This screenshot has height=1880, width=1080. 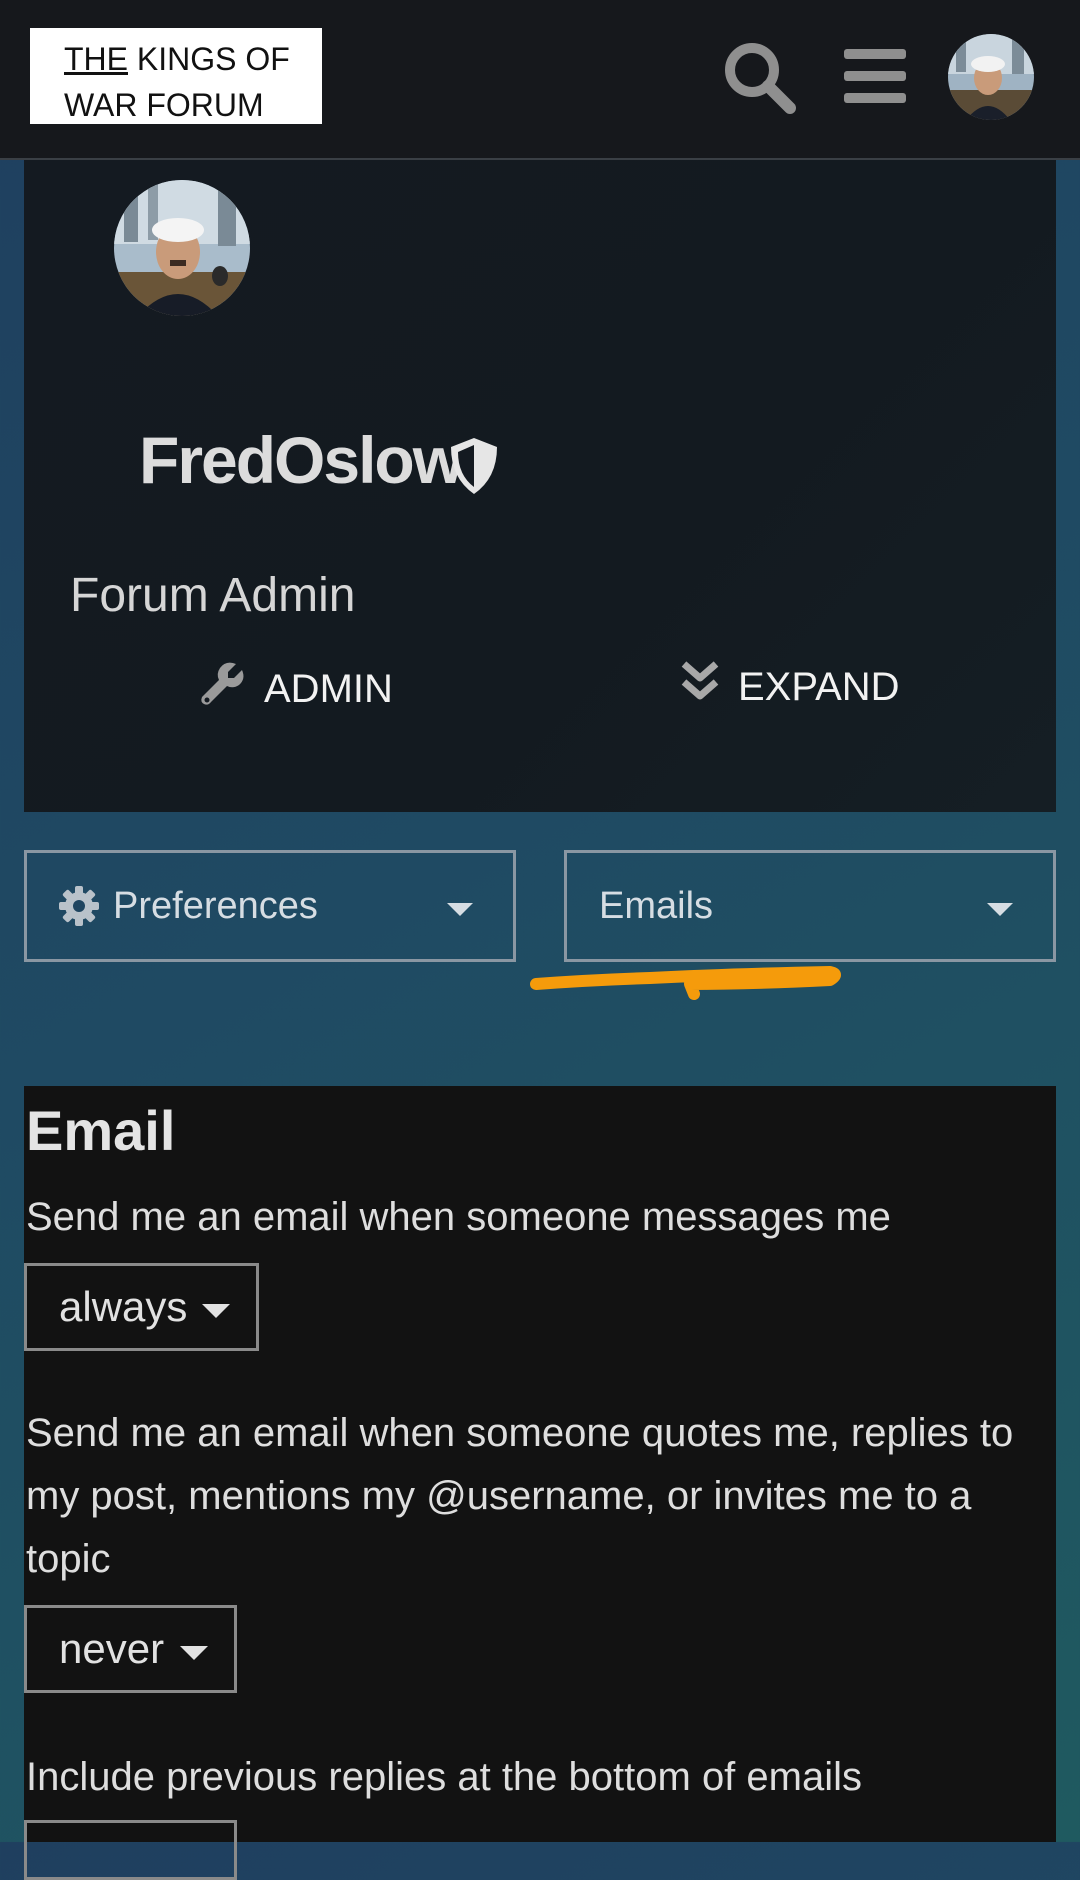 What do you see at coordinates (112, 1648) in the screenshot?
I see `email-mentions-value: never` at bounding box center [112, 1648].